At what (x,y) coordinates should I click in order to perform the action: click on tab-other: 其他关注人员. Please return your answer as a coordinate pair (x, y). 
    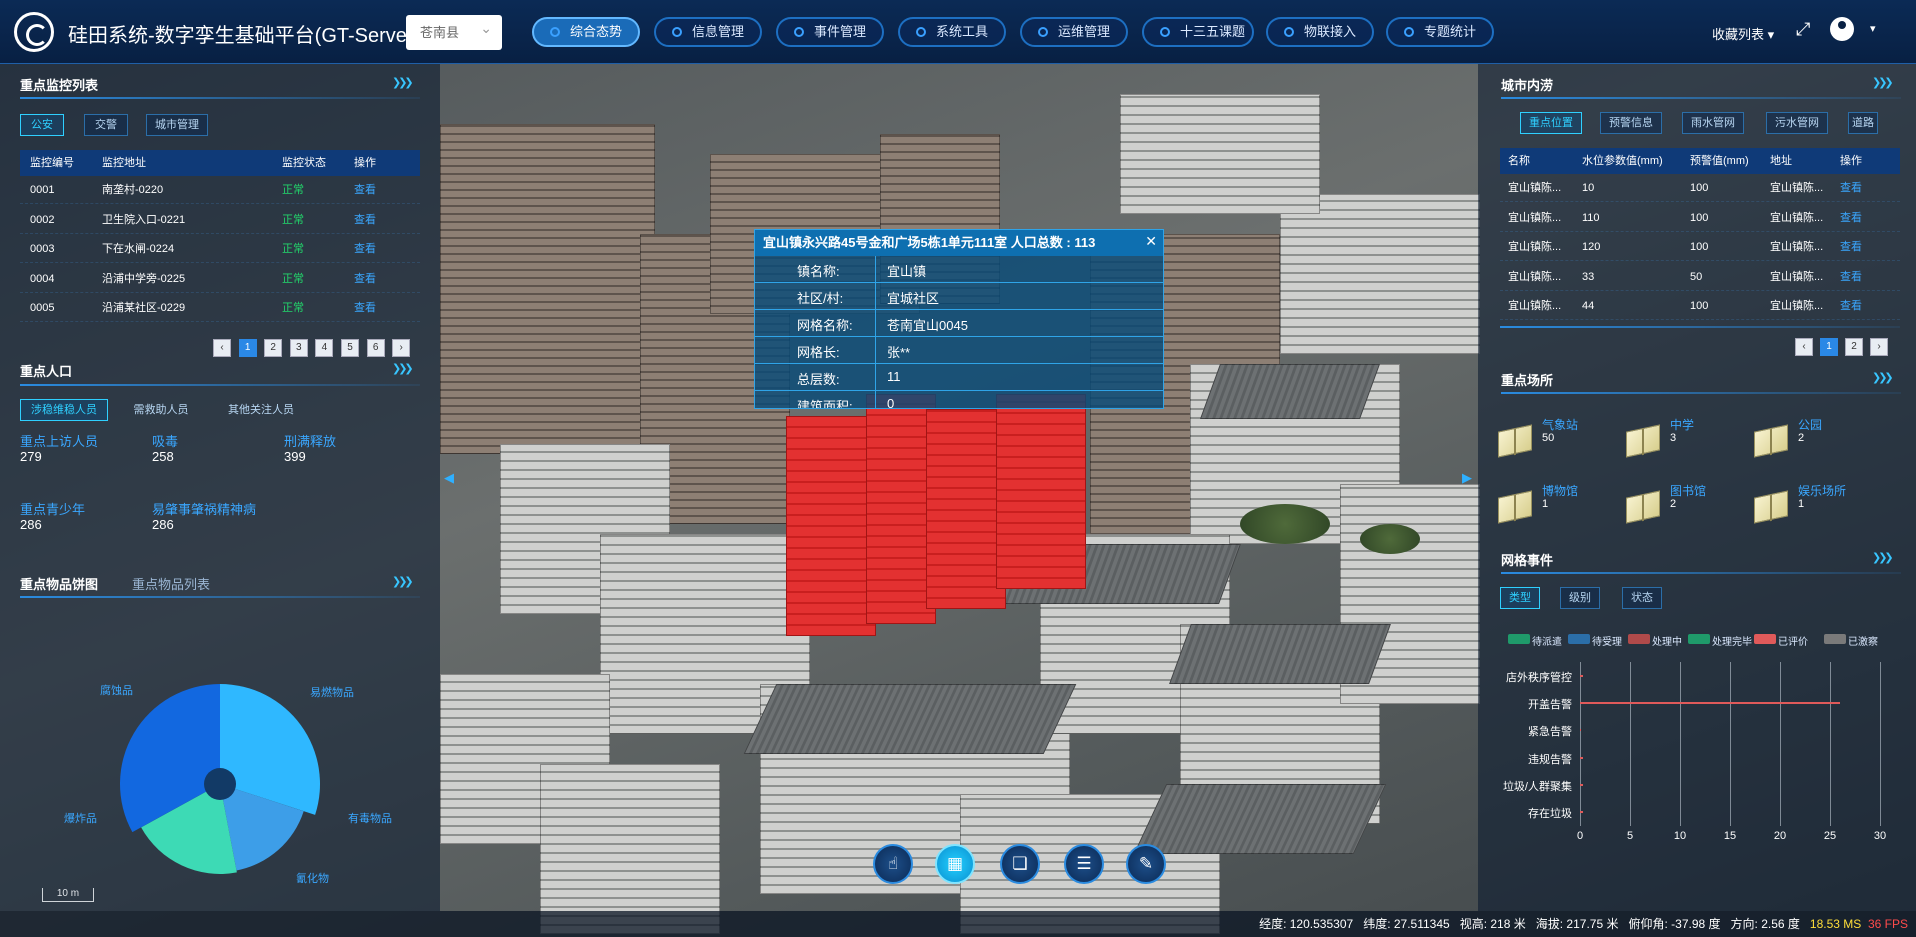
    Looking at the image, I should click on (261, 410).